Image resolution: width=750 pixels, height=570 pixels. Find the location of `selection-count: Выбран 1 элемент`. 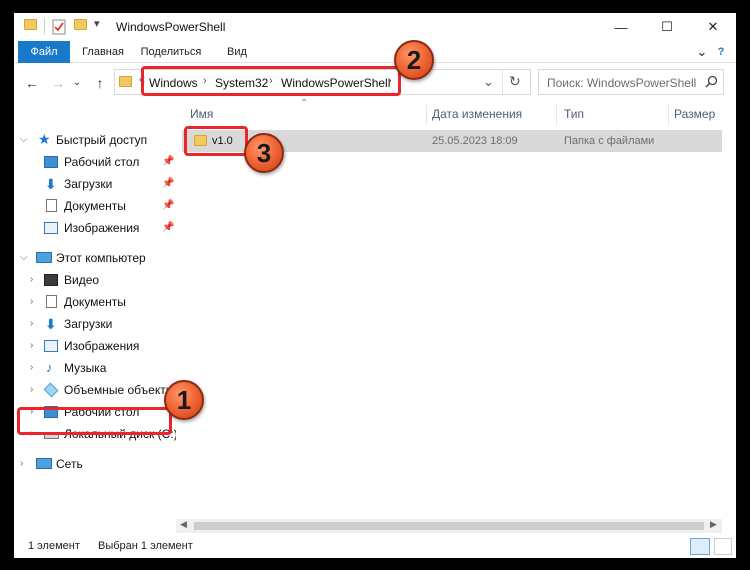

selection-count: Выбран 1 элемент is located at coordinates (145, 546).